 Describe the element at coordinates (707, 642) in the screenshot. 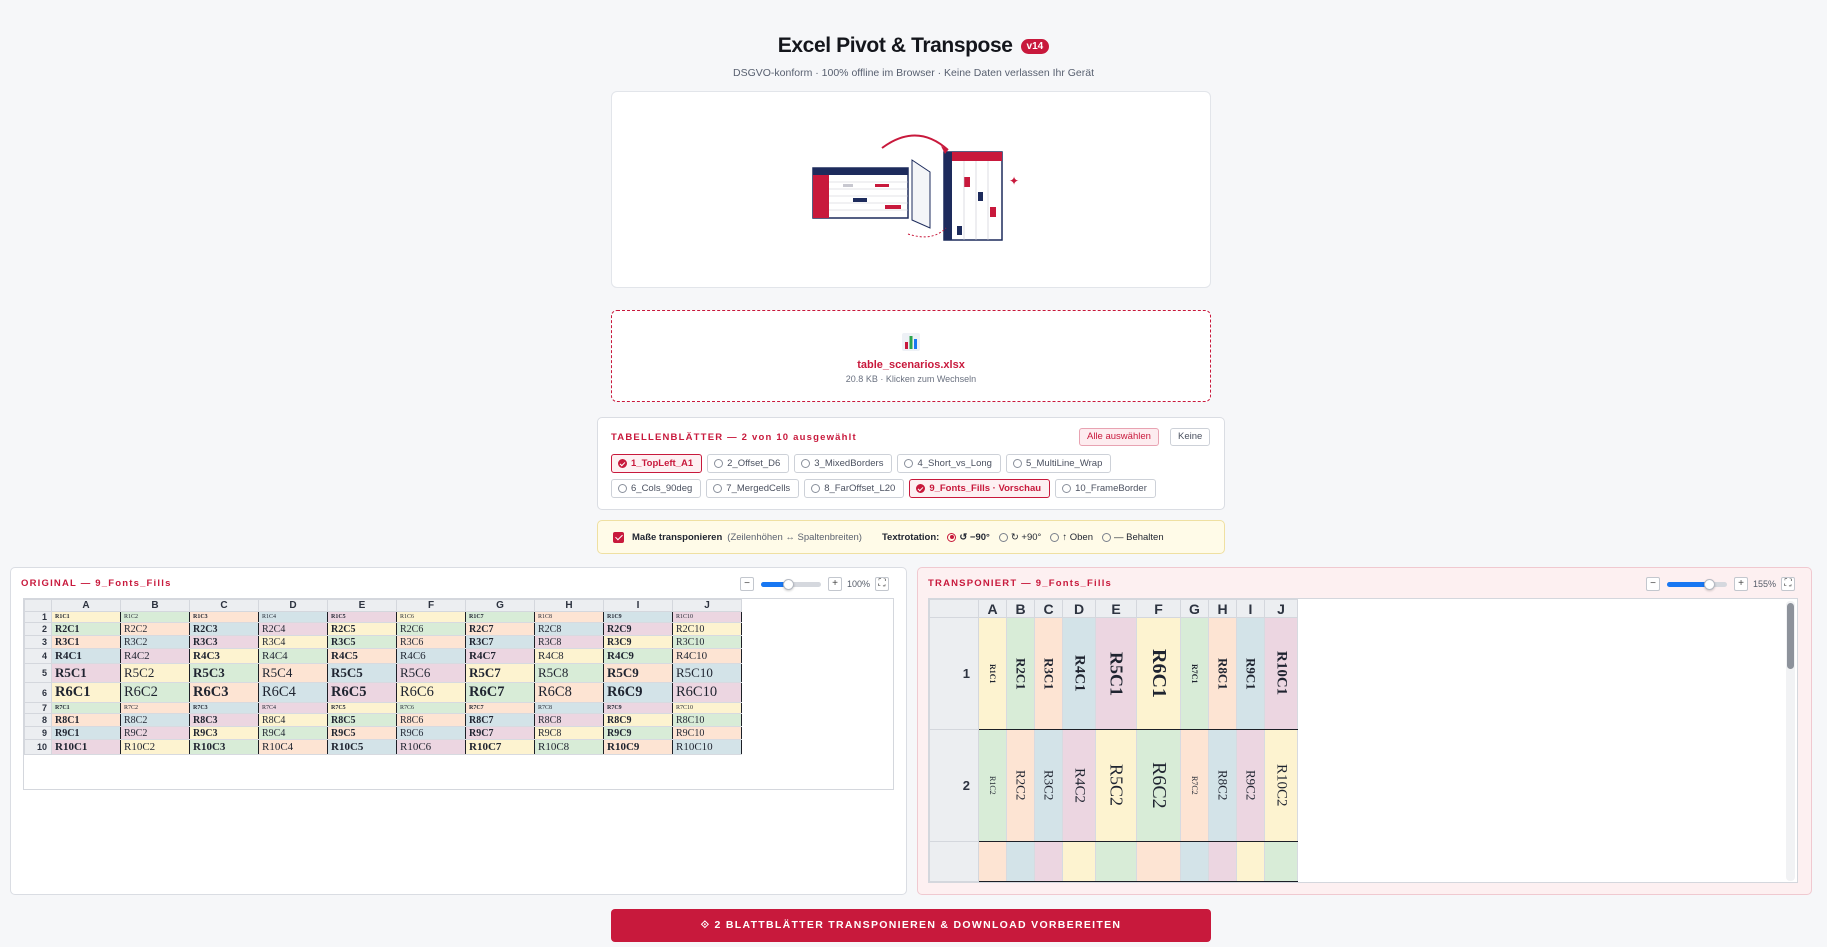

I see `grid-cell: R3C10` at that location.